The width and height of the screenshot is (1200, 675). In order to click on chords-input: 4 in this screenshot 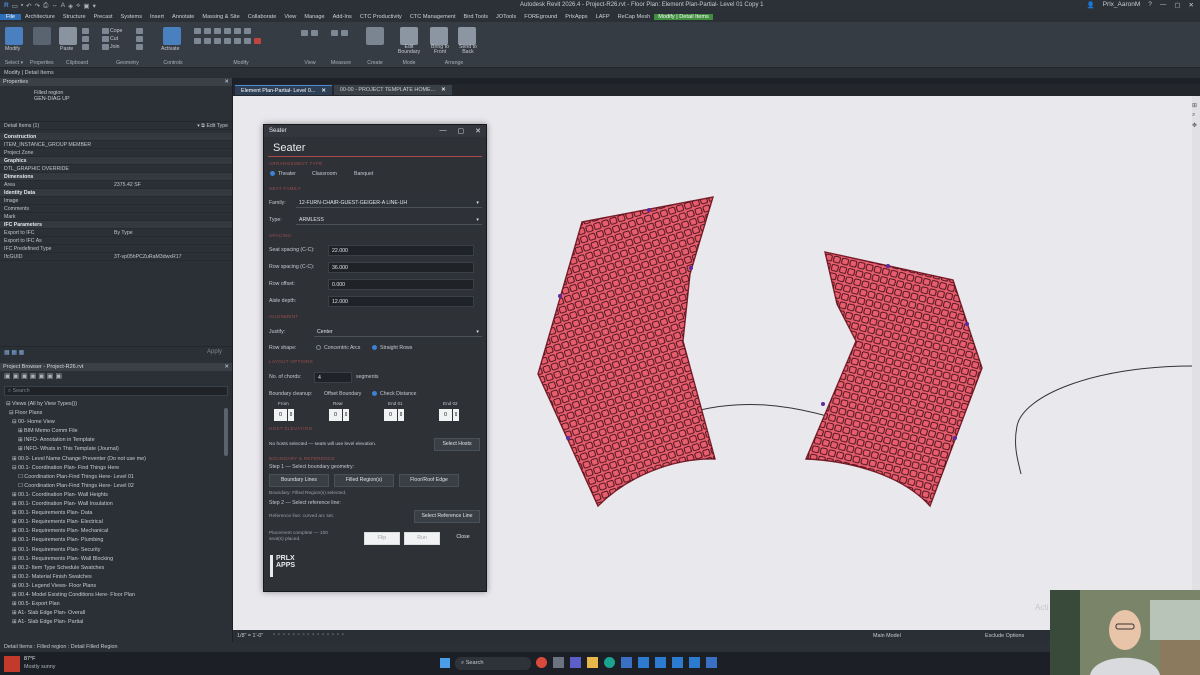, I will do `click(333, 377)`.